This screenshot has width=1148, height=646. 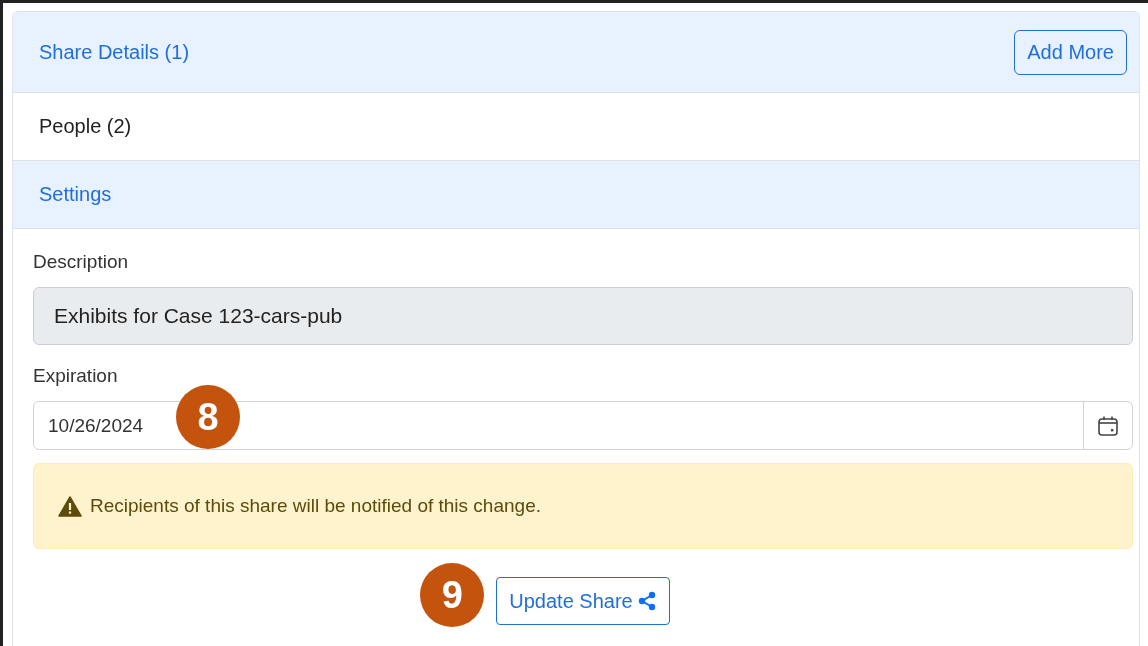 I want to click on callout-badge: 9, so click(x=452, y=595).